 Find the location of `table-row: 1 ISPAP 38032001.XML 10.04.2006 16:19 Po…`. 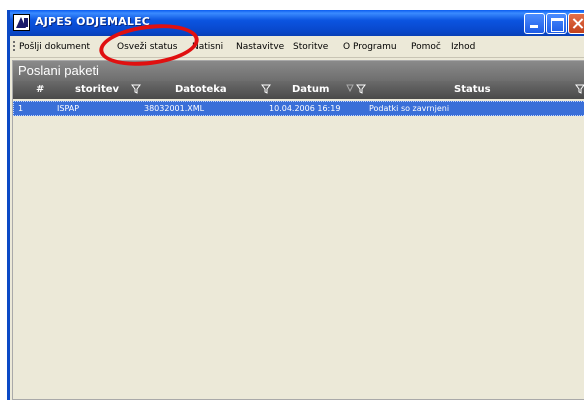

table-row: 1 ISPAP 38032001.XML 10.04.2006 16:19 Po… is located at coordinates (298, 108).